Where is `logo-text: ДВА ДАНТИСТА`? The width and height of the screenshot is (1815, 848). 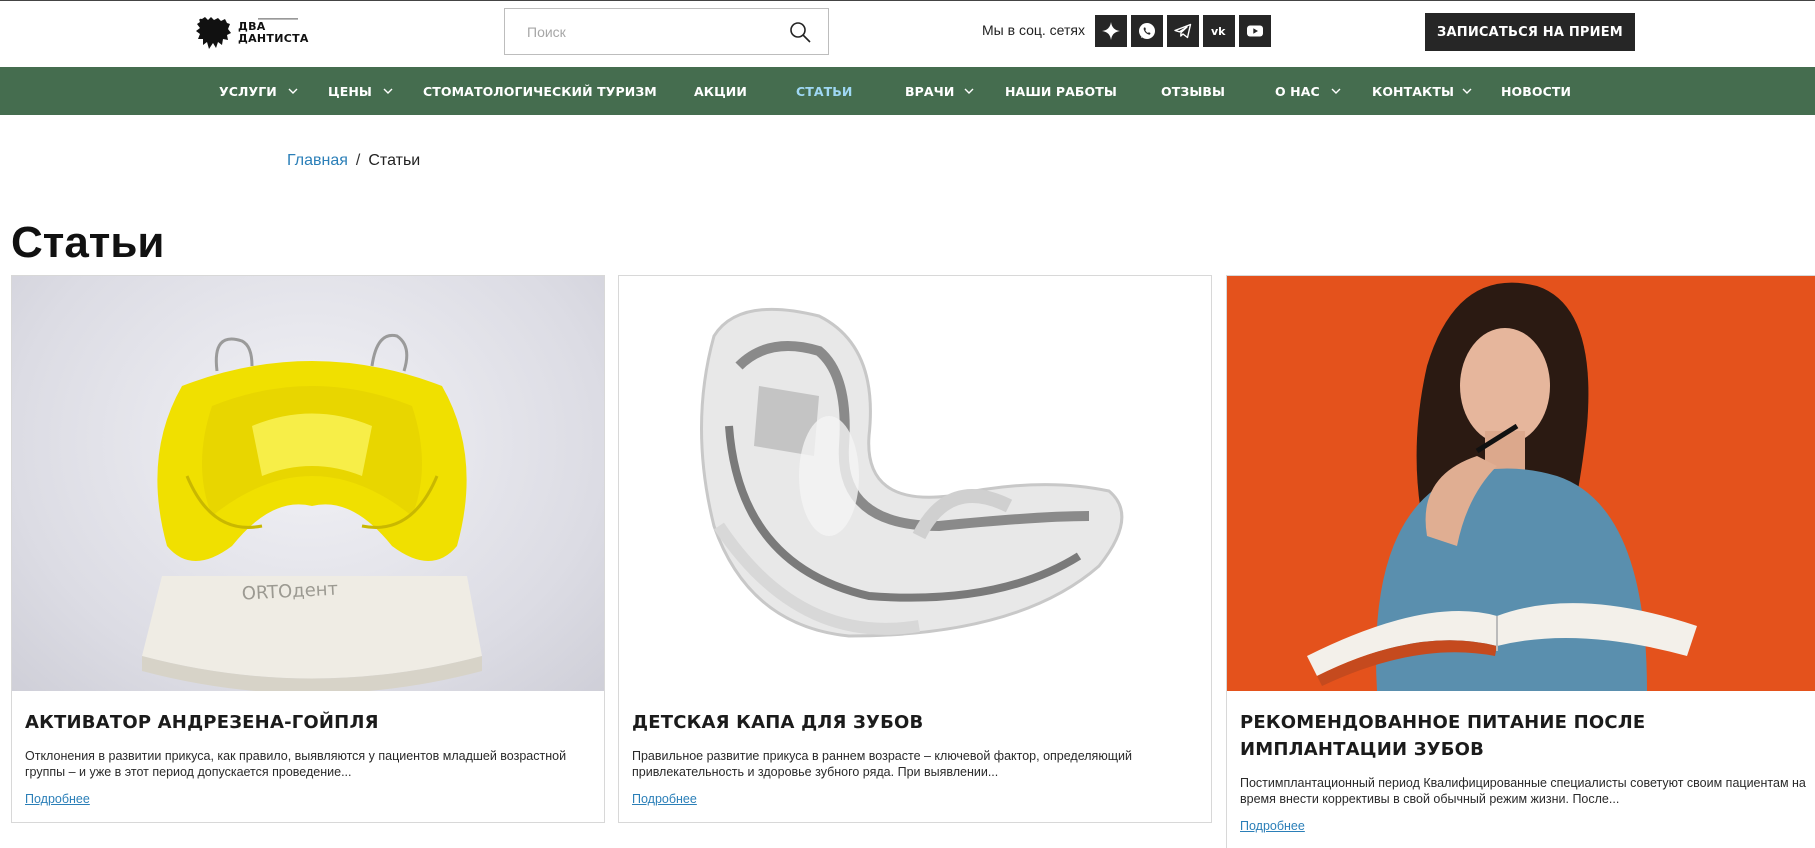
logo-text: ДВА ДАНТИСТА is located at coordinates (273, 33).